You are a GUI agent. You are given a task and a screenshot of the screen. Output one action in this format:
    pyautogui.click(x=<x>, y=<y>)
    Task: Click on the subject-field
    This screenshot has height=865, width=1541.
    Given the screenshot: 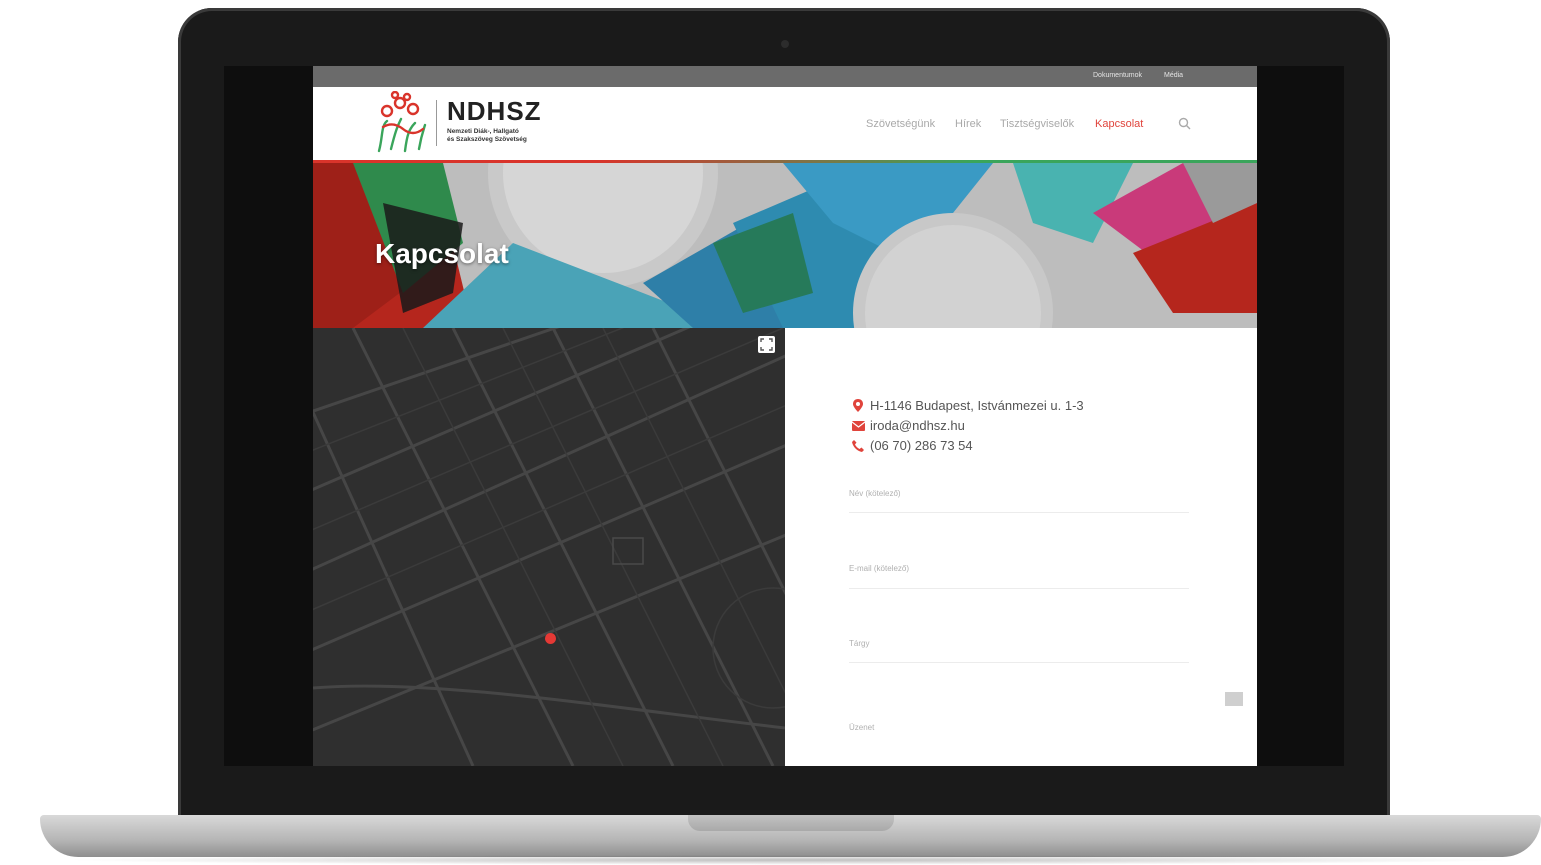 What is the action you would take?
    pyautogui.click(x=1019, y=662)
    